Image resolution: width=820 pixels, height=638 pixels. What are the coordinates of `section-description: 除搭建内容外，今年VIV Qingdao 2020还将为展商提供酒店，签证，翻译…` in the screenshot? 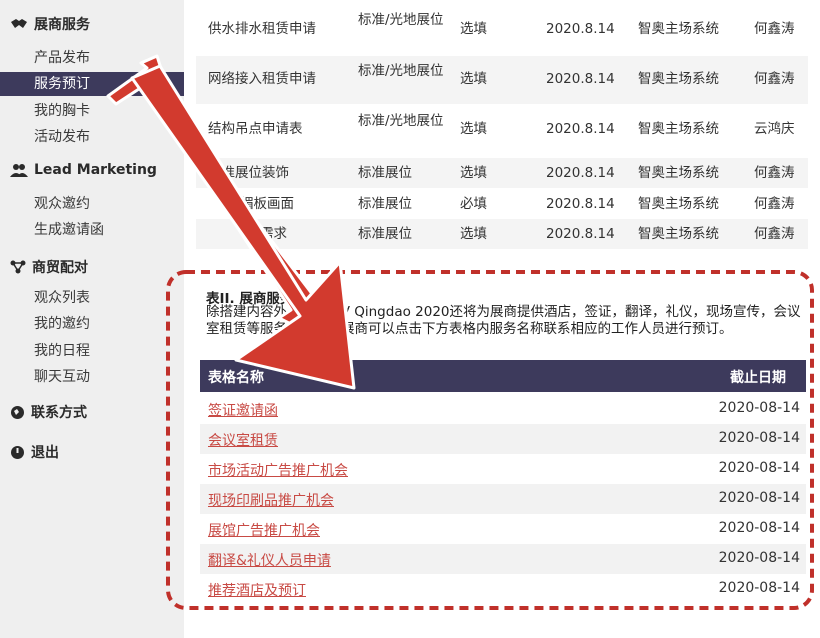 It's located at (503, 320).